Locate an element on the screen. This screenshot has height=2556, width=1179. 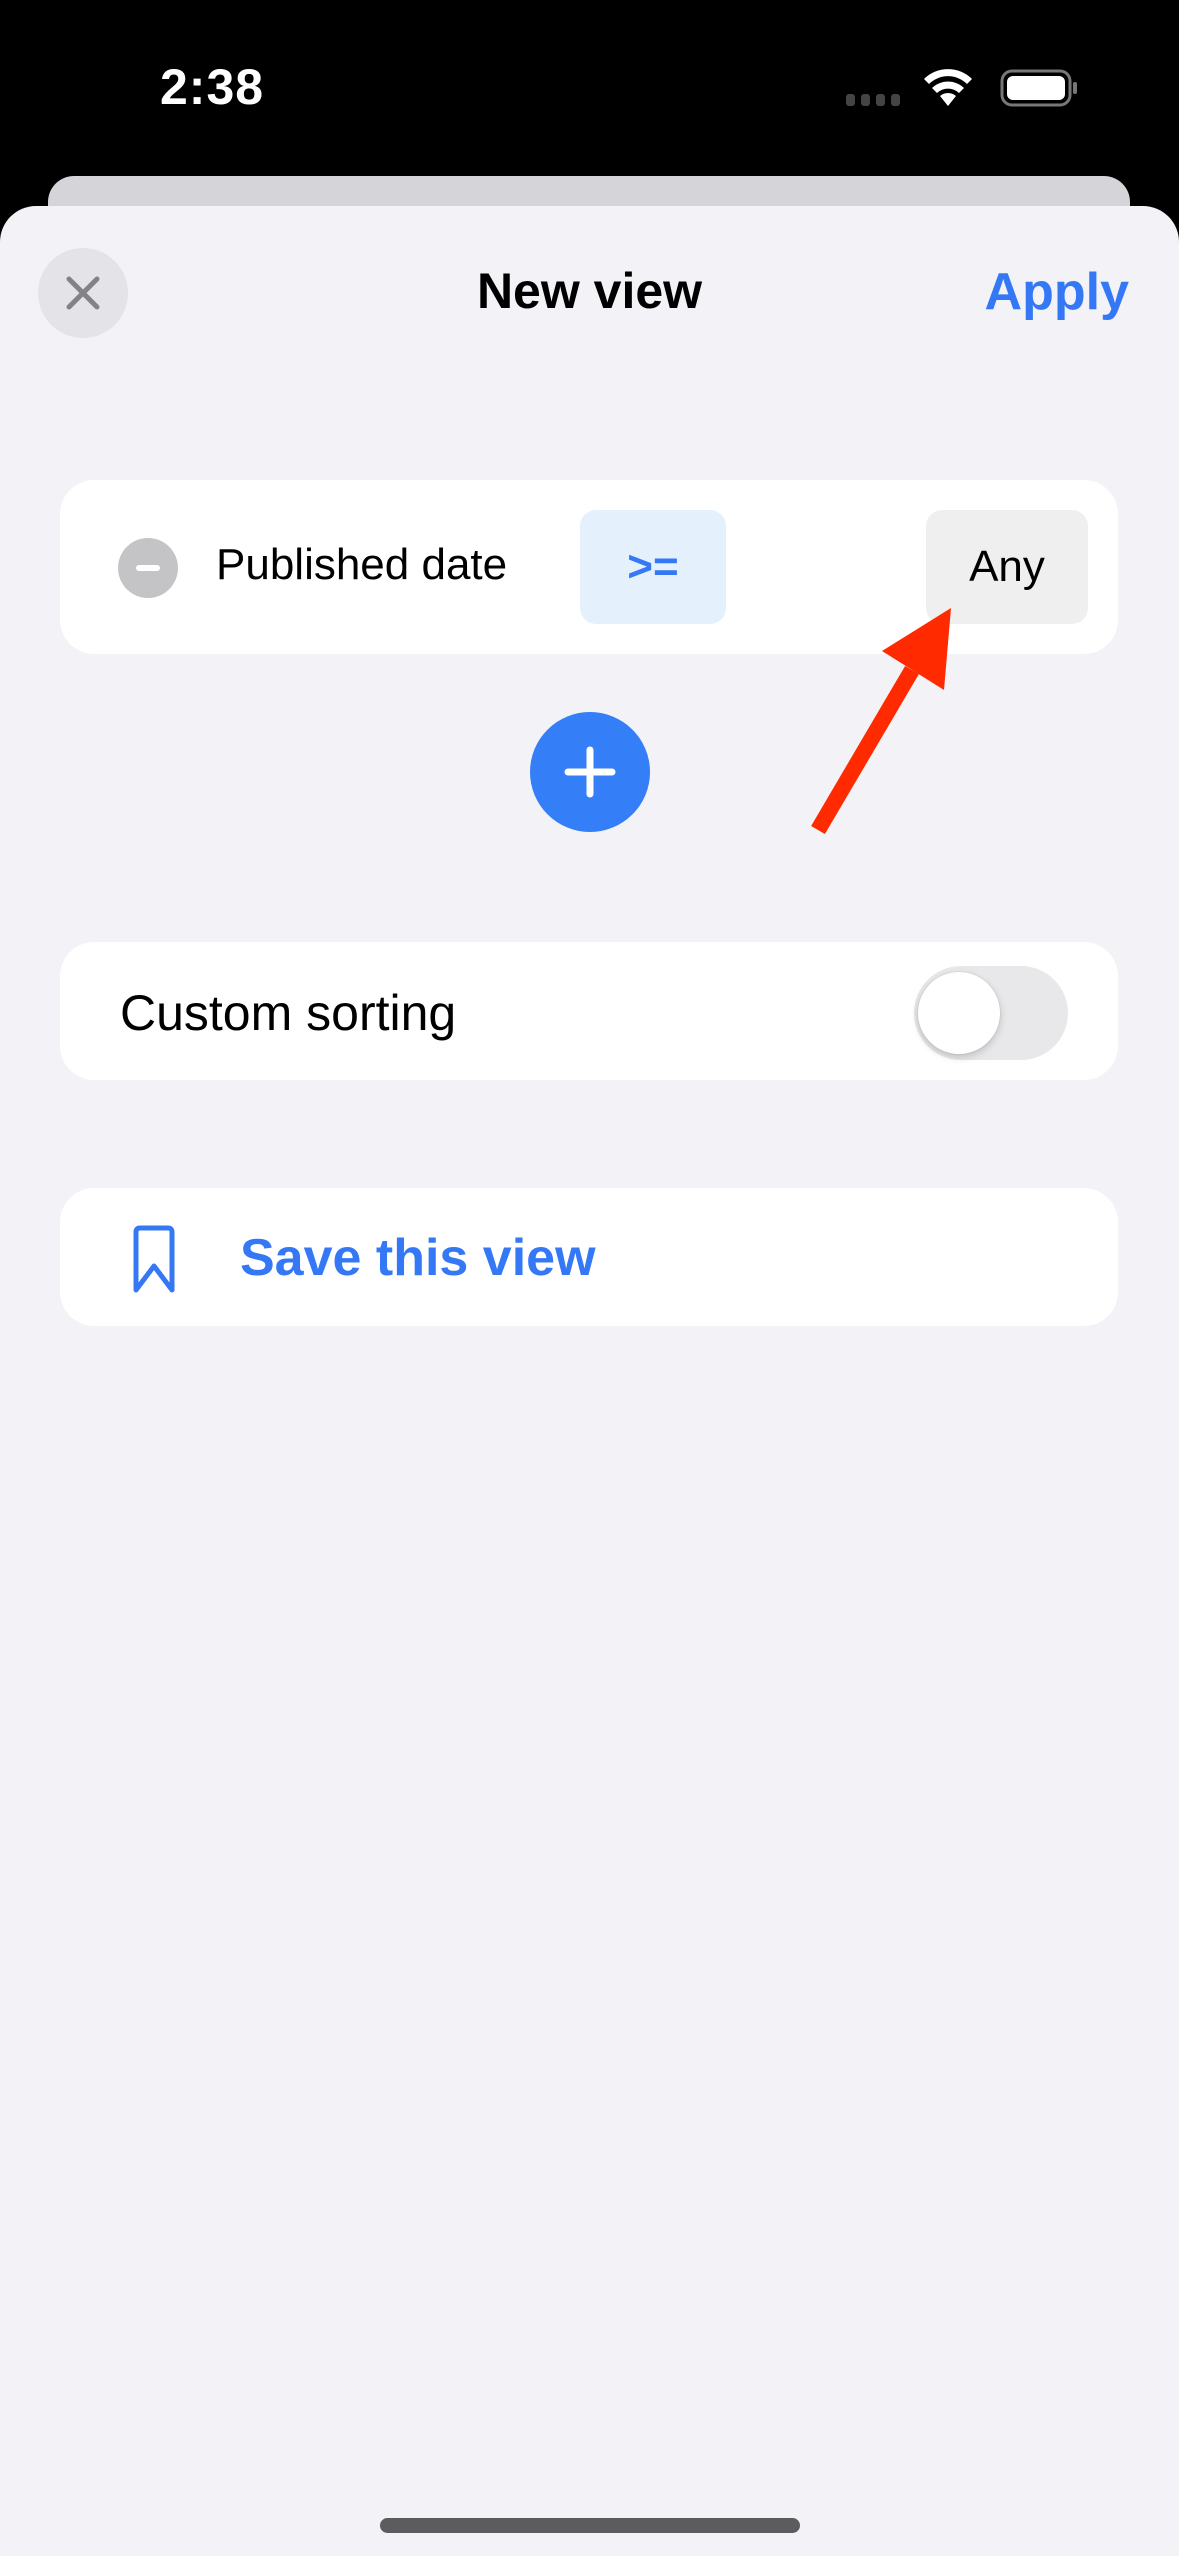
bookmark-icon is located at coordinates (154, 1259).